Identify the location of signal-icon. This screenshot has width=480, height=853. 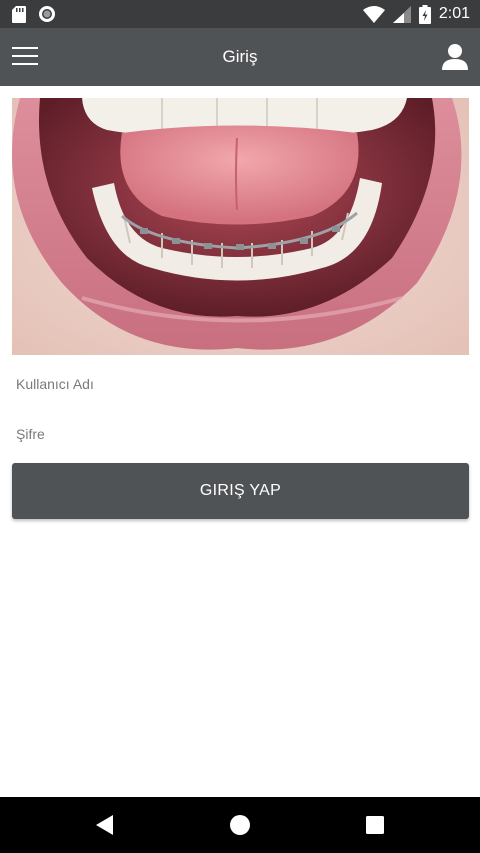
(401, 14).